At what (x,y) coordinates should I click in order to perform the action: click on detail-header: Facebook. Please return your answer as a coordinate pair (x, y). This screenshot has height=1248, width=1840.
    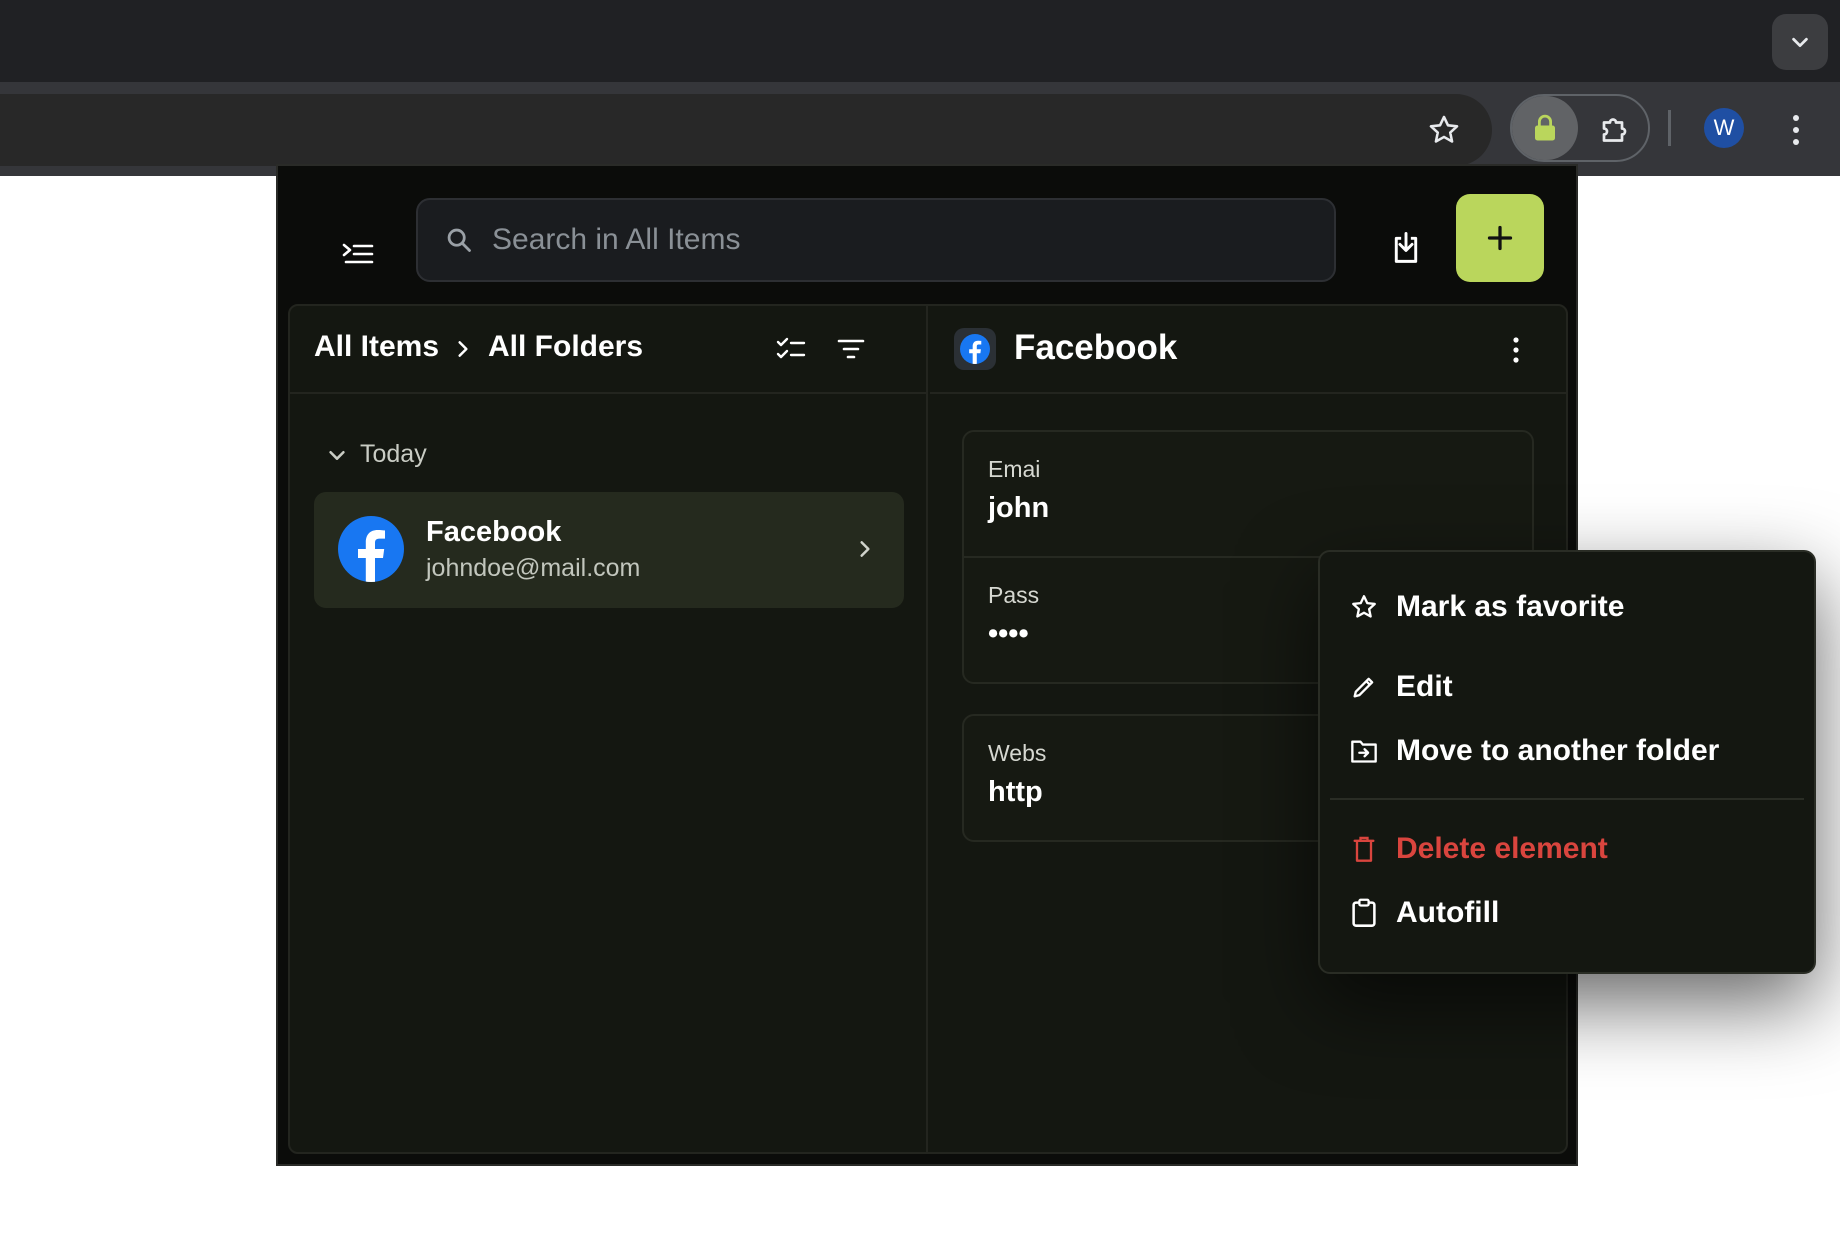
    Looking at the image, I should click on (1248, 350).